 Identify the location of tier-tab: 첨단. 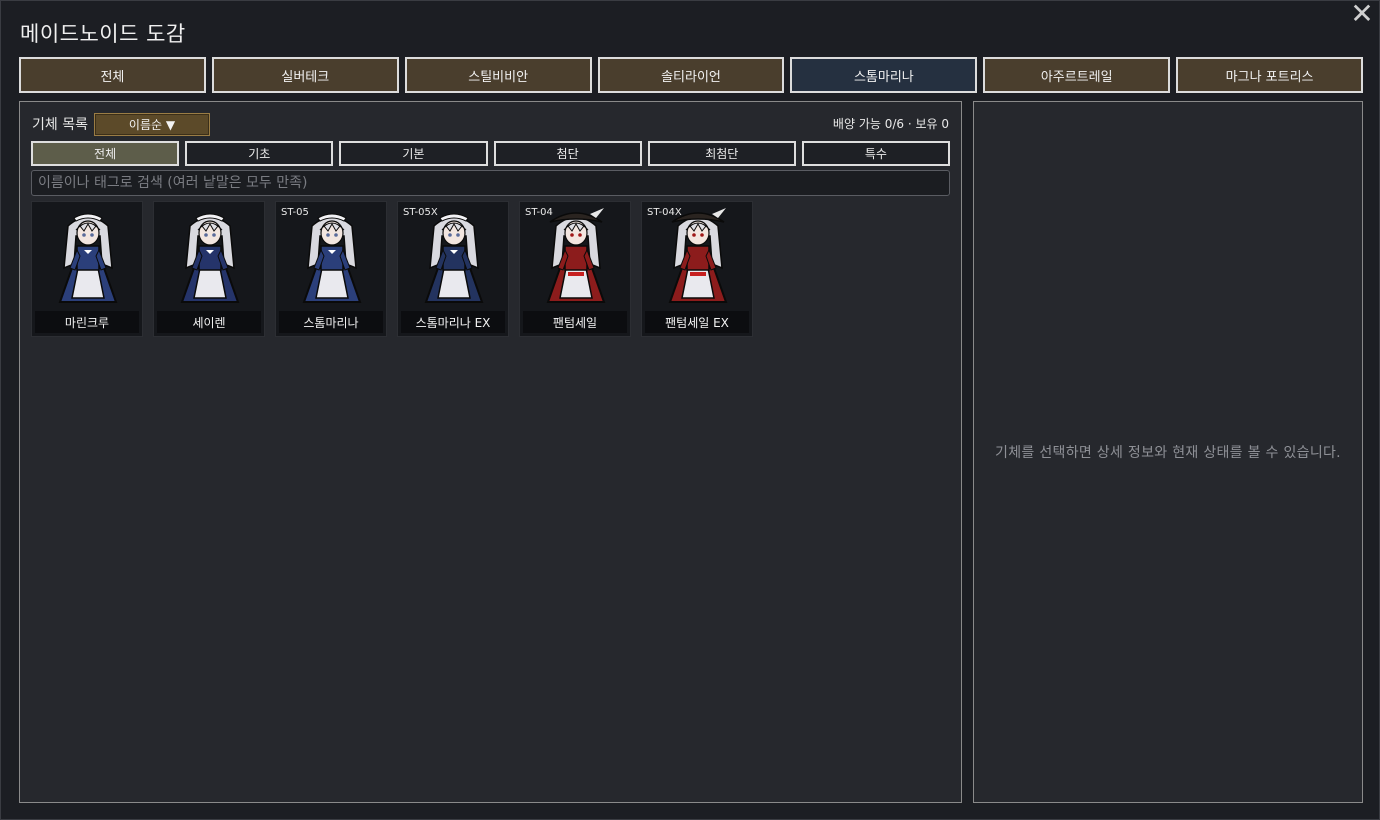
(567, 153).